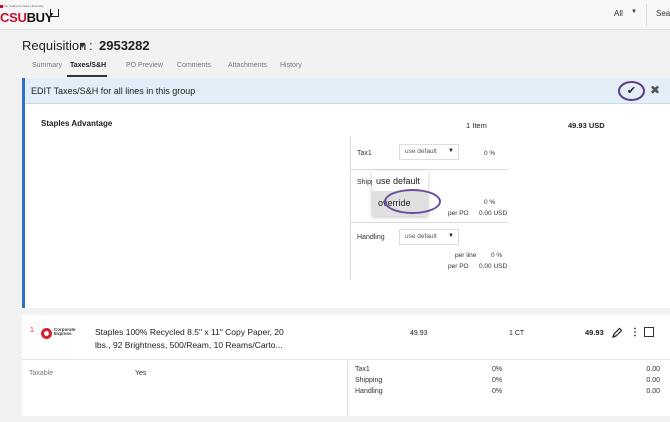  I want to click on supplier-logo-text: Corporate Express, so click(65, 331).